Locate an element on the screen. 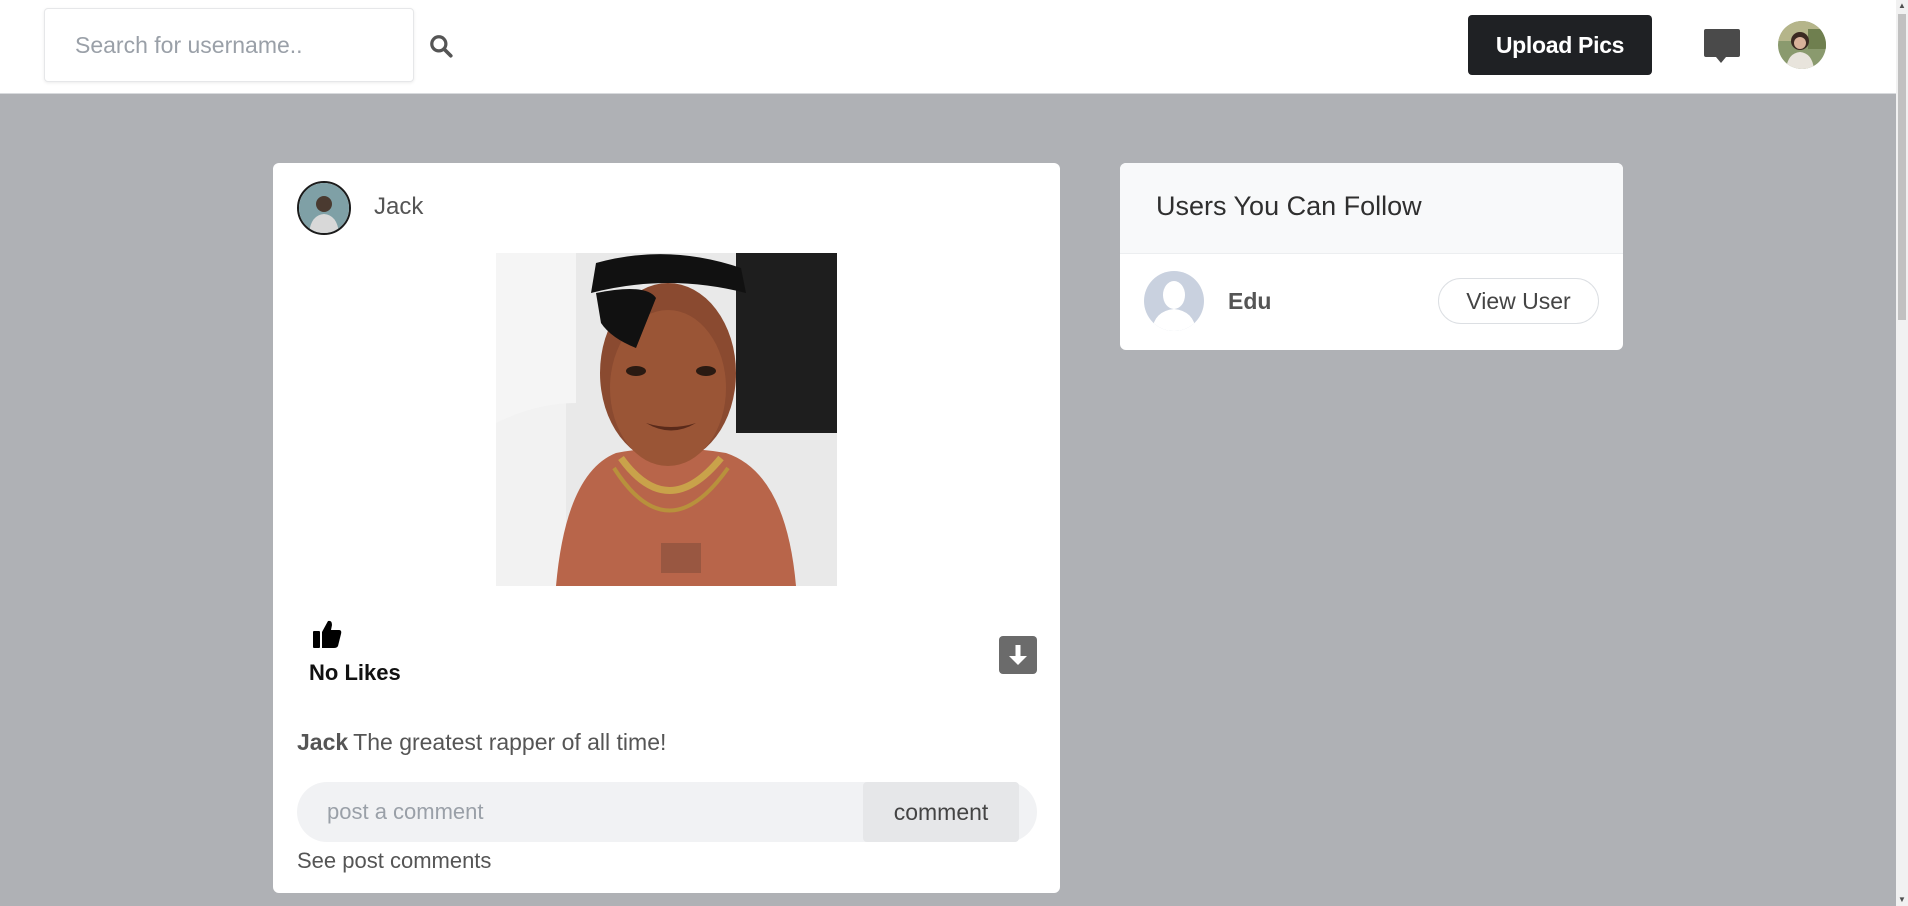 This screenshot has width=1908, height=906. upload-pics-button: Upload Pics is located at coordinates (1560, 45).